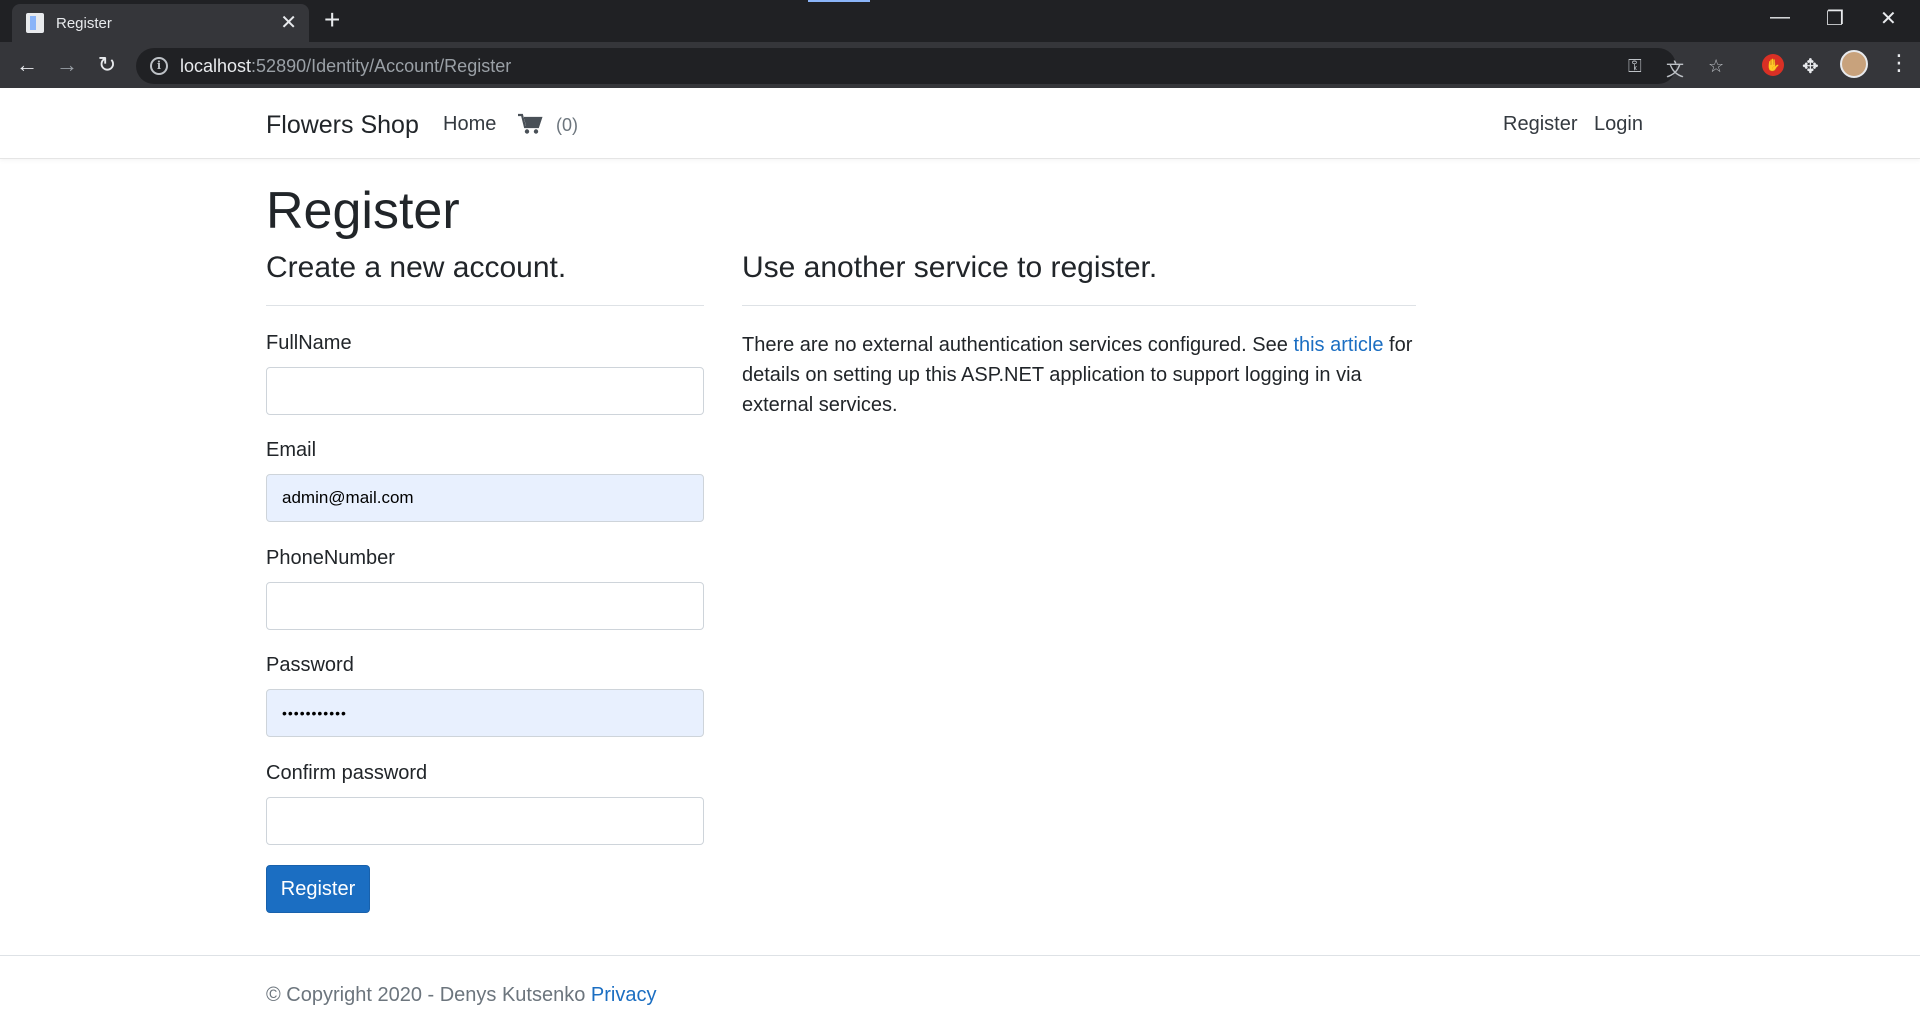 Image resolution: width=1920 pixels, height=1030 pixels. Describe the element at coordinates (347, 773) in the screenshot. I see `confirm-password-label: Confirm password` at that location.